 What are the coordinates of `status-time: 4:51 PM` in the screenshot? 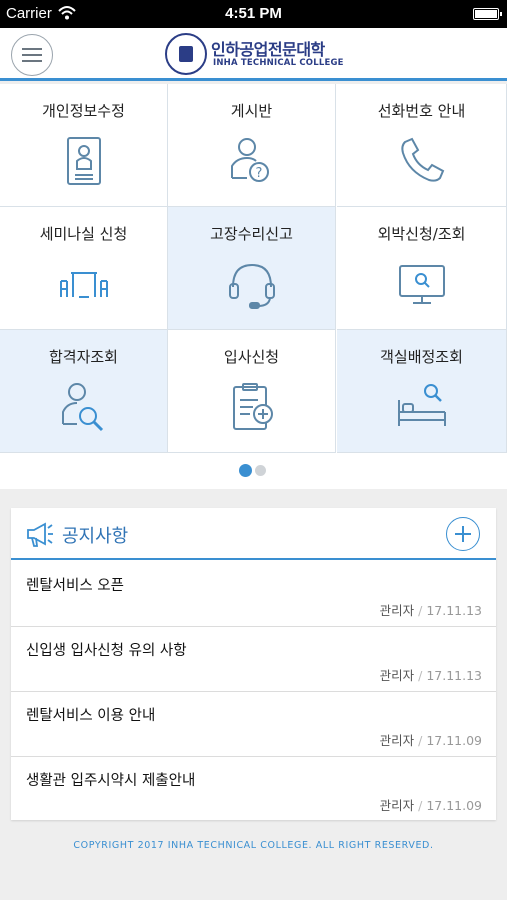 It's located at (253, 13).